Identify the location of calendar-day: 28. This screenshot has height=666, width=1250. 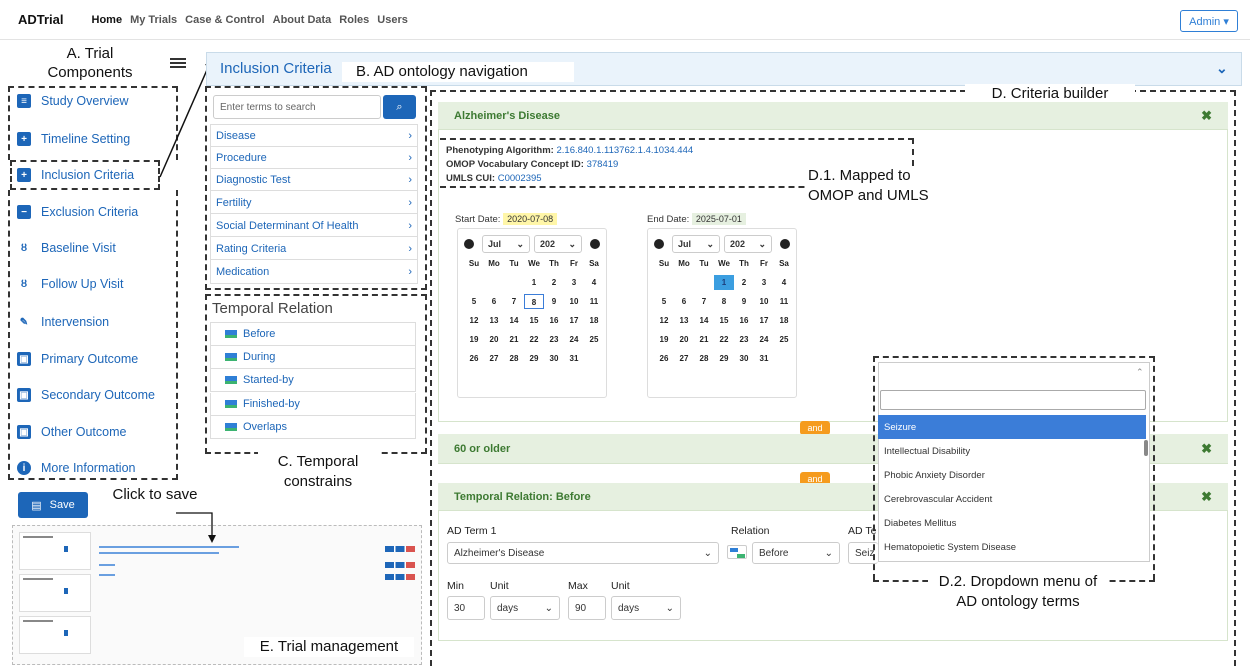
(514, 358).